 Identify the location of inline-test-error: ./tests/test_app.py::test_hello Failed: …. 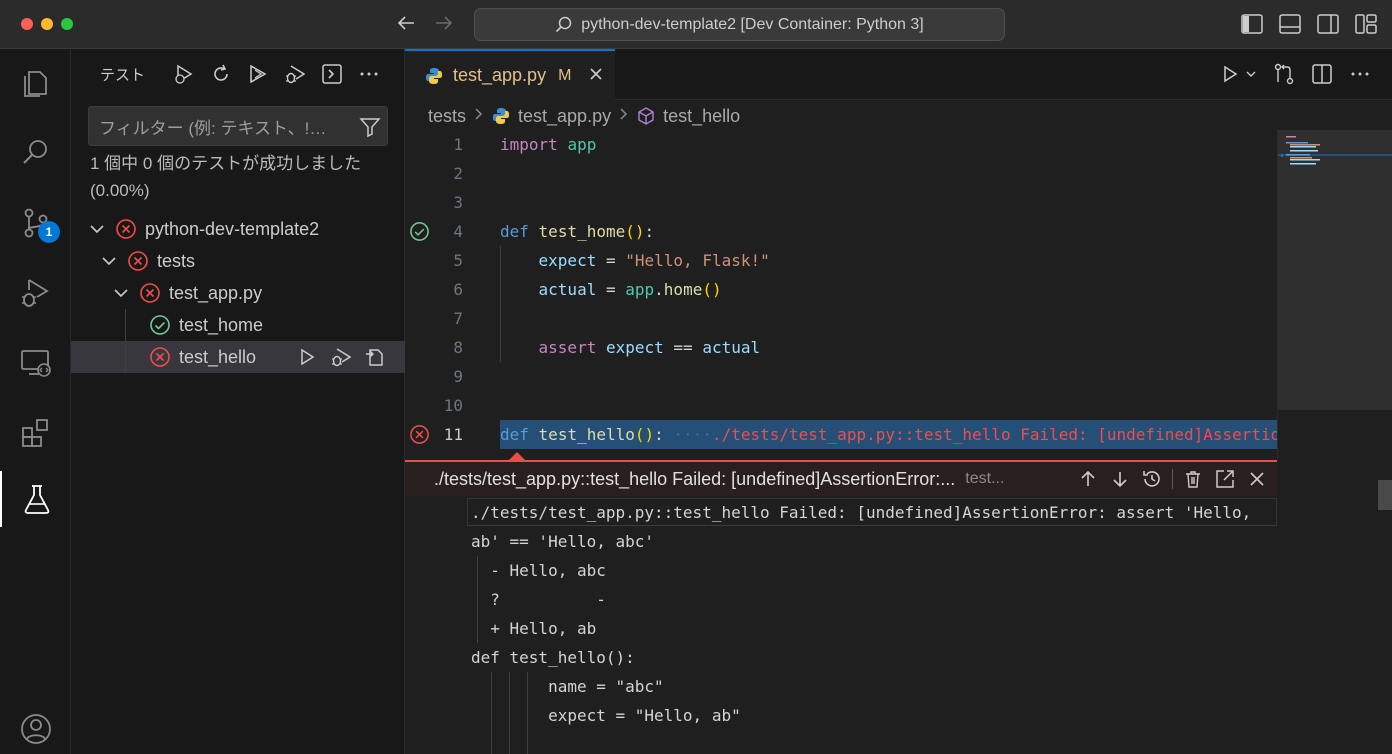
(1010, 434).